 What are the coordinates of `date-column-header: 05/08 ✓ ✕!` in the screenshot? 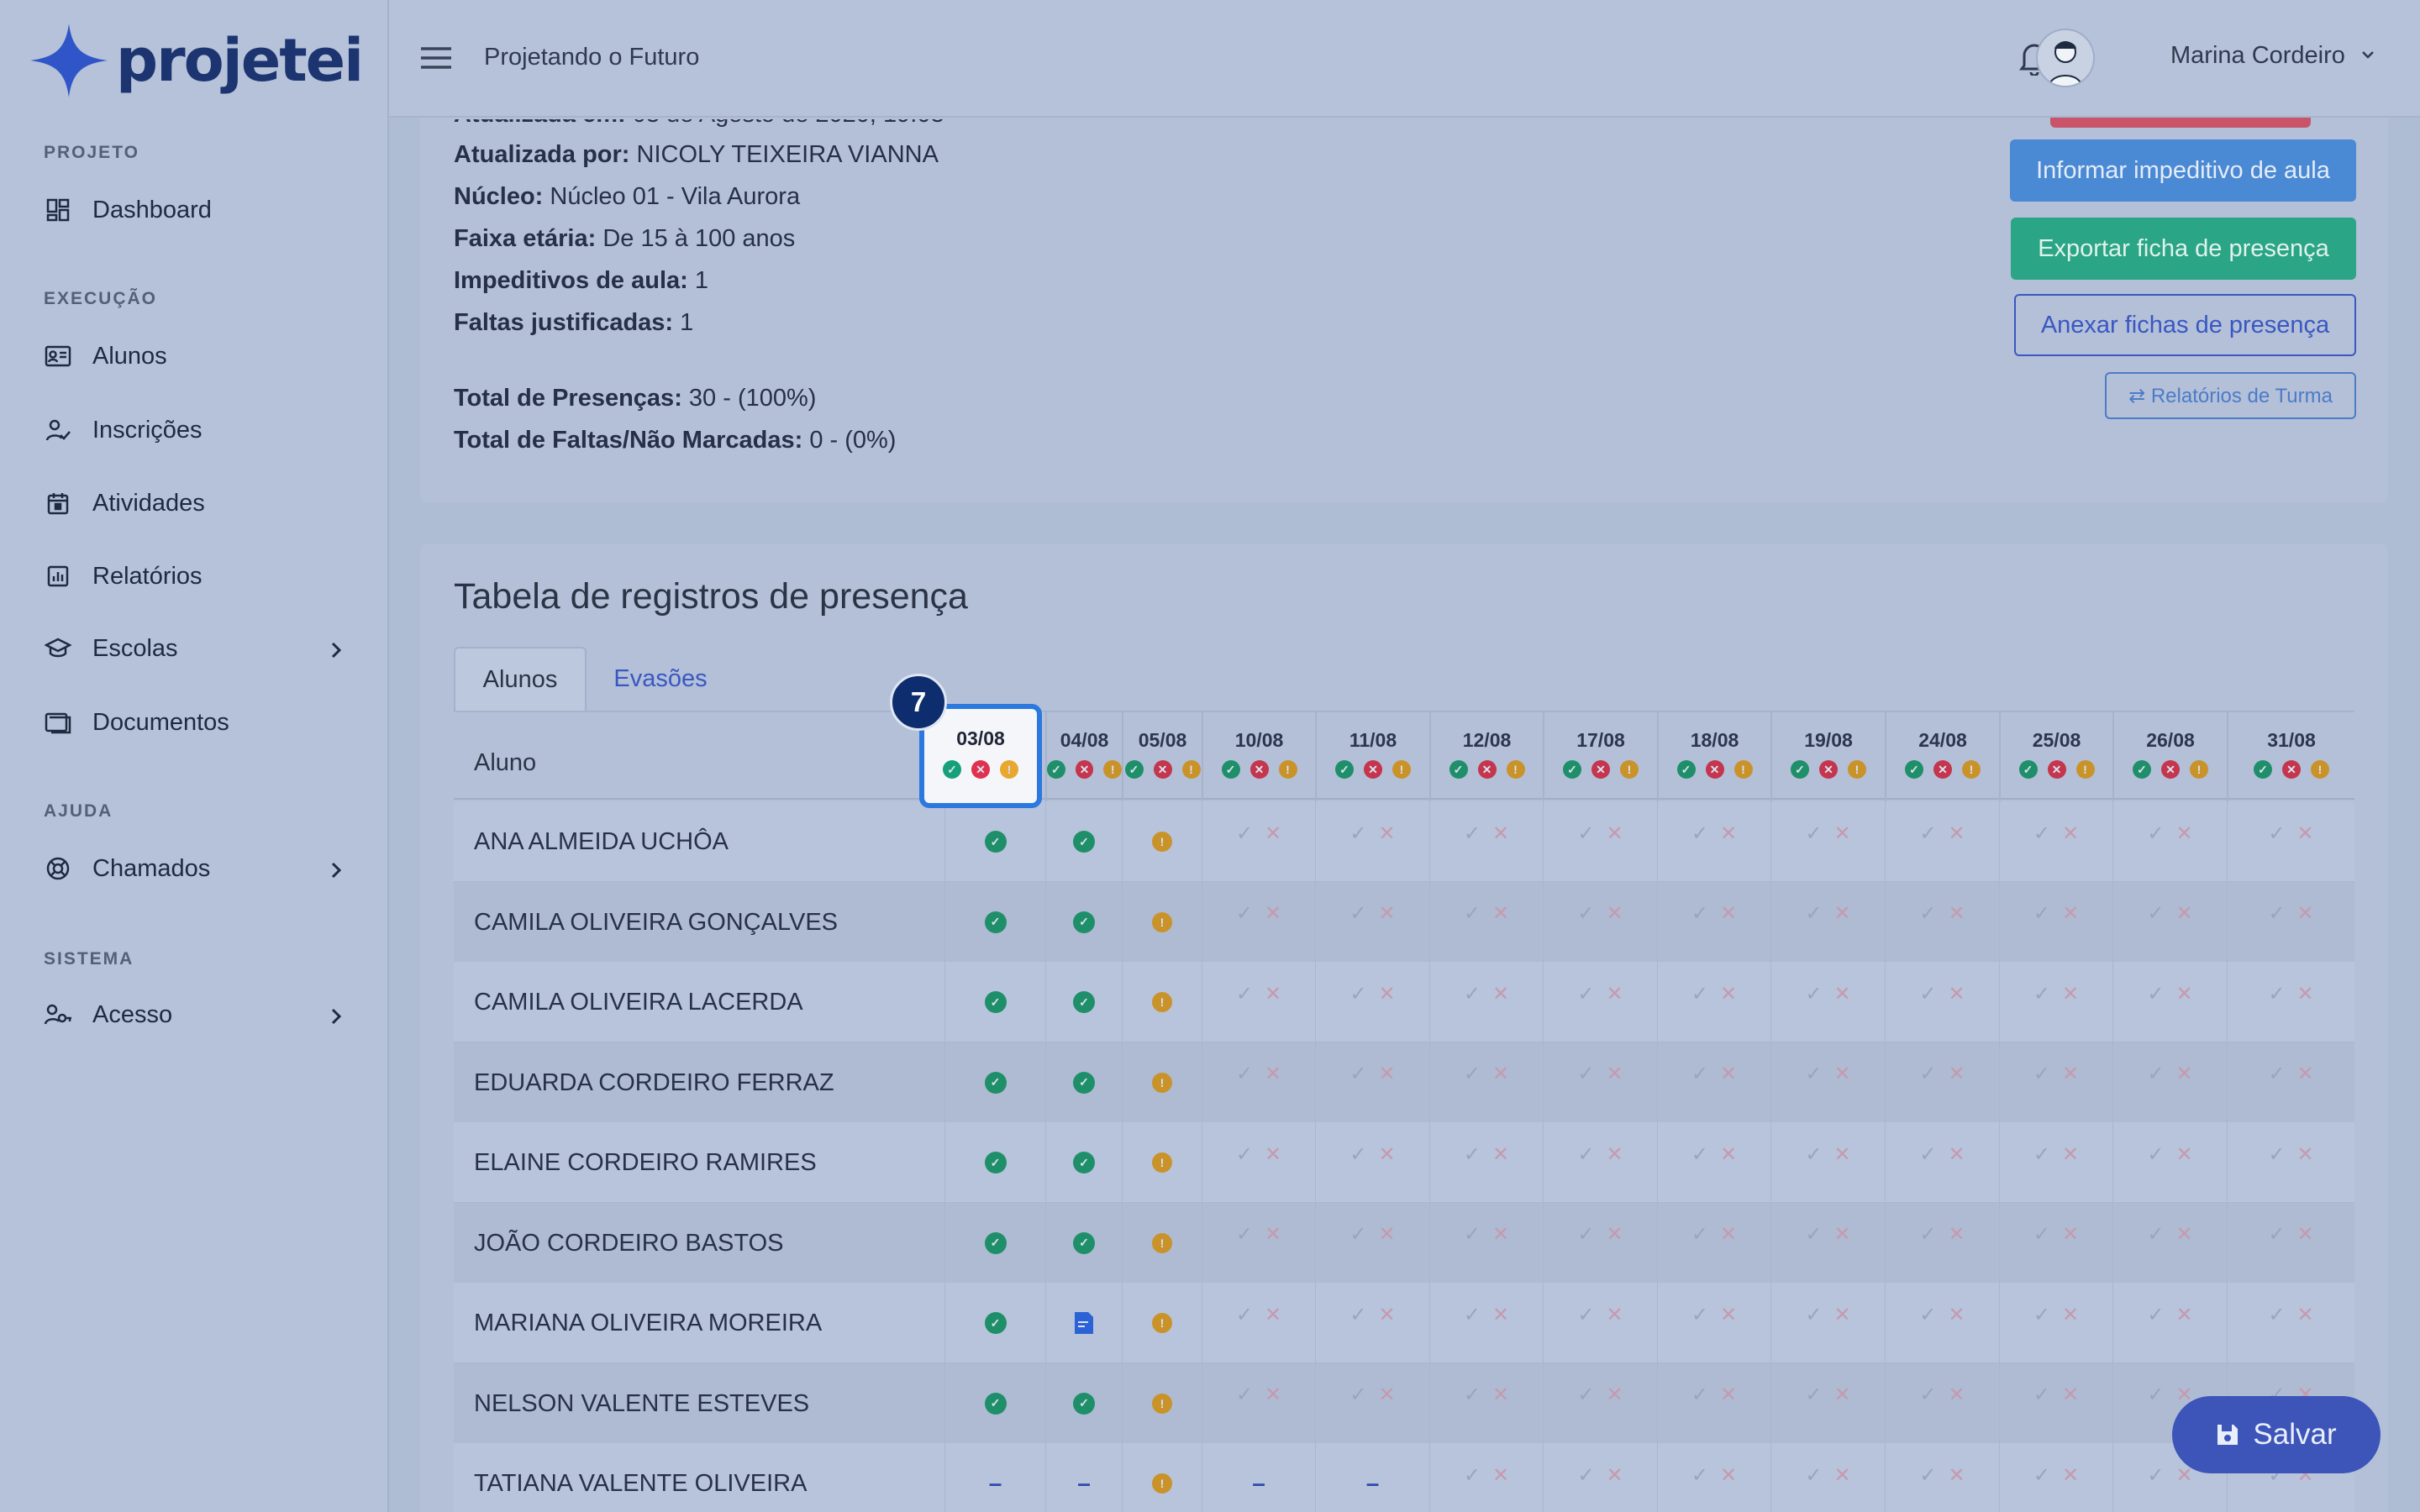 It's located at (1162, 756).